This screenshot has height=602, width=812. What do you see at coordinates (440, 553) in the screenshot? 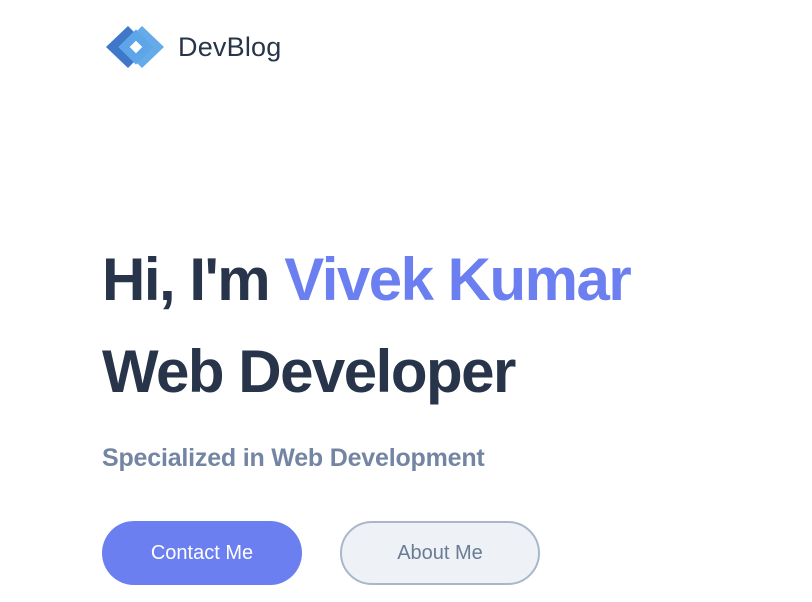
I see `about-me-button: About Me` at bounding box center [440, 553].